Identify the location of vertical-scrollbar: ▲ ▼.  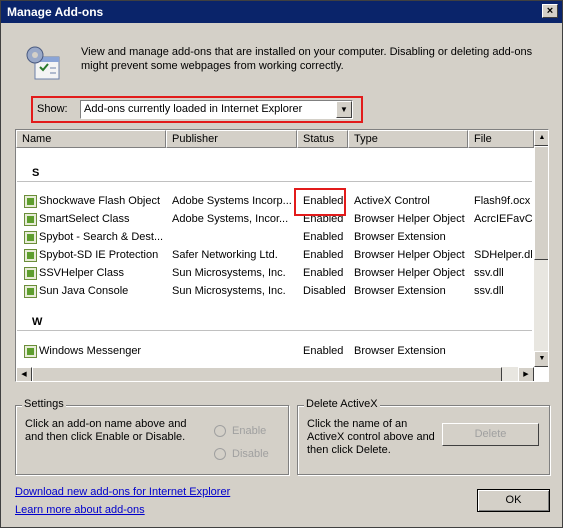
(541, 248).